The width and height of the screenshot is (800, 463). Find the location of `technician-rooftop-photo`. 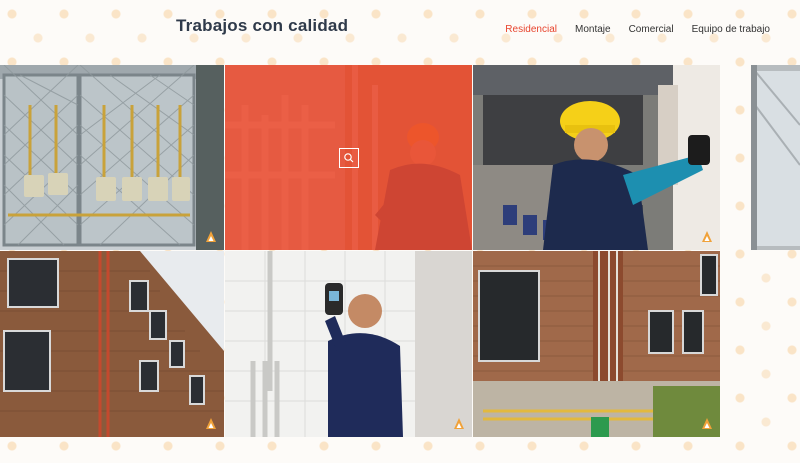

technician-rooftop-photo is located at coordinates (596, 157).